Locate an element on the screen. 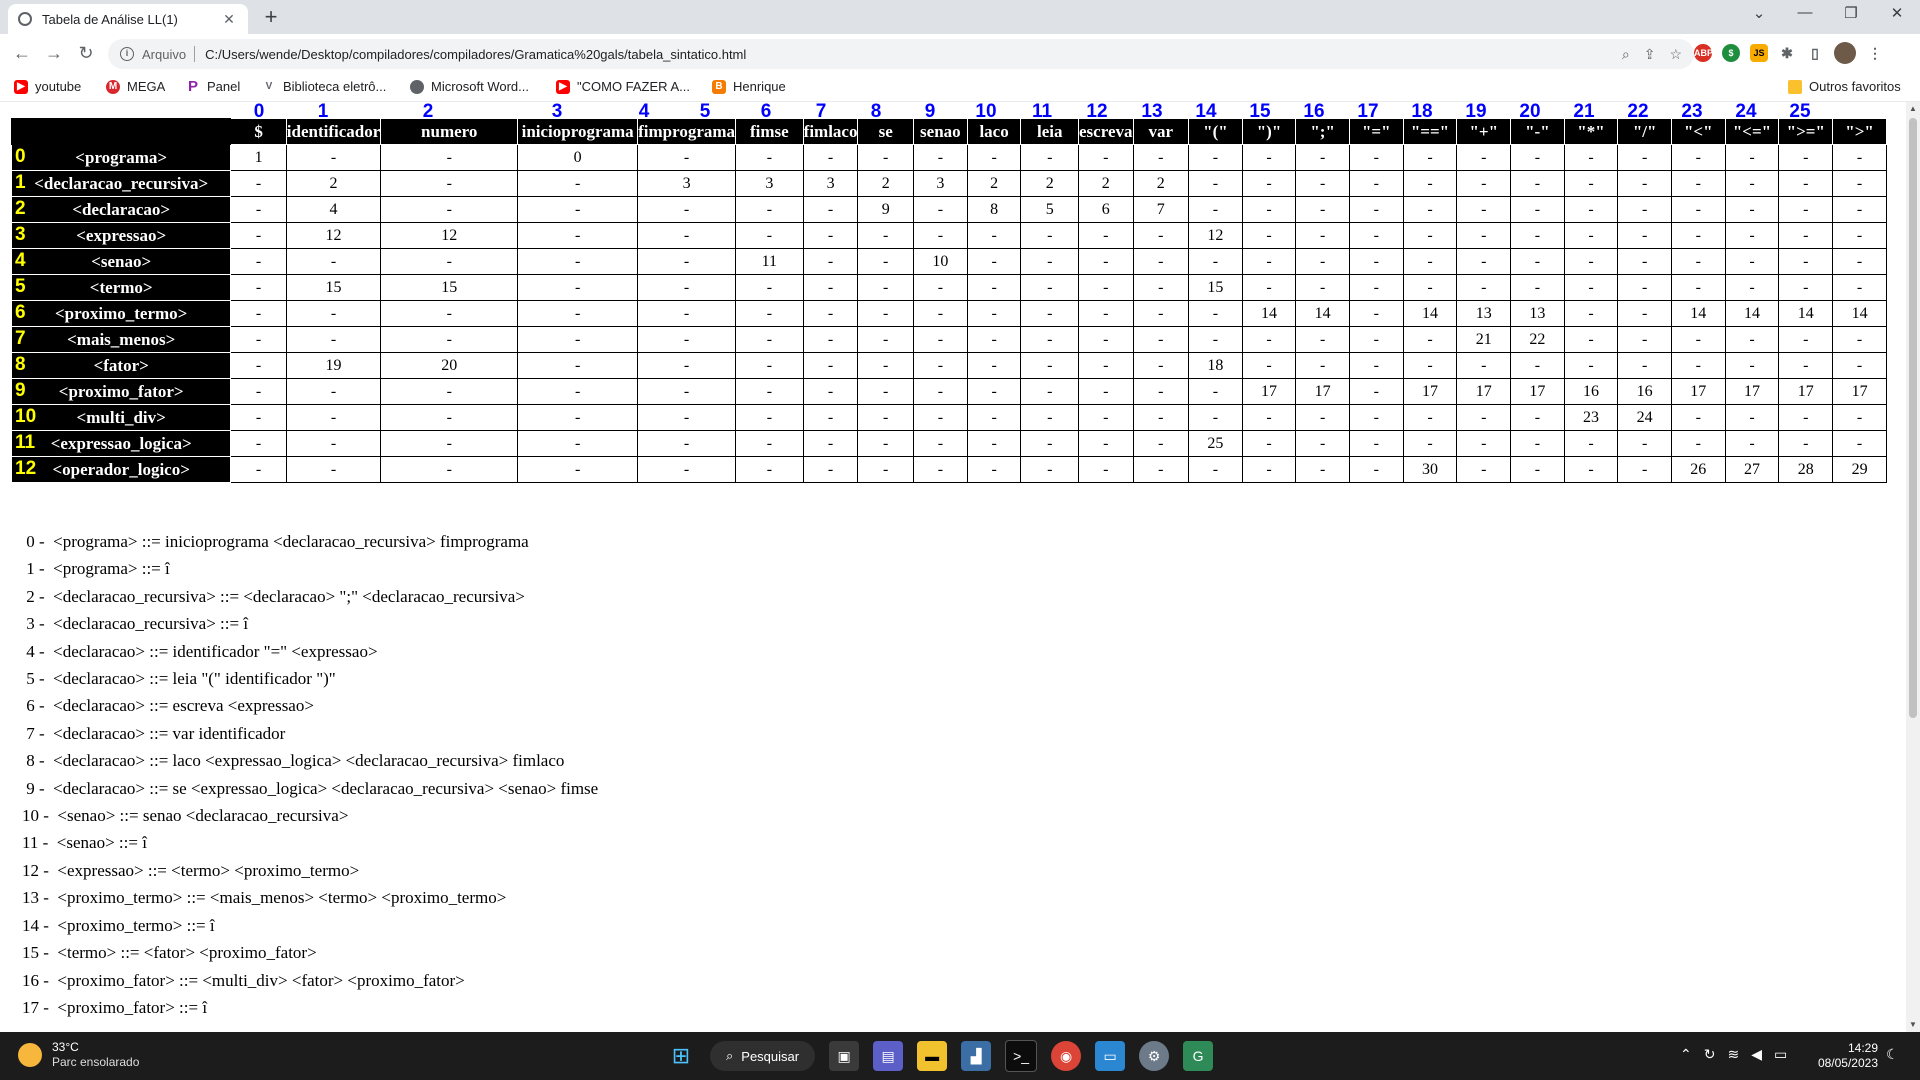 The image size is (1920, 1080). windows-start-icon: ⊞ is located at coordinates (681, 1056).